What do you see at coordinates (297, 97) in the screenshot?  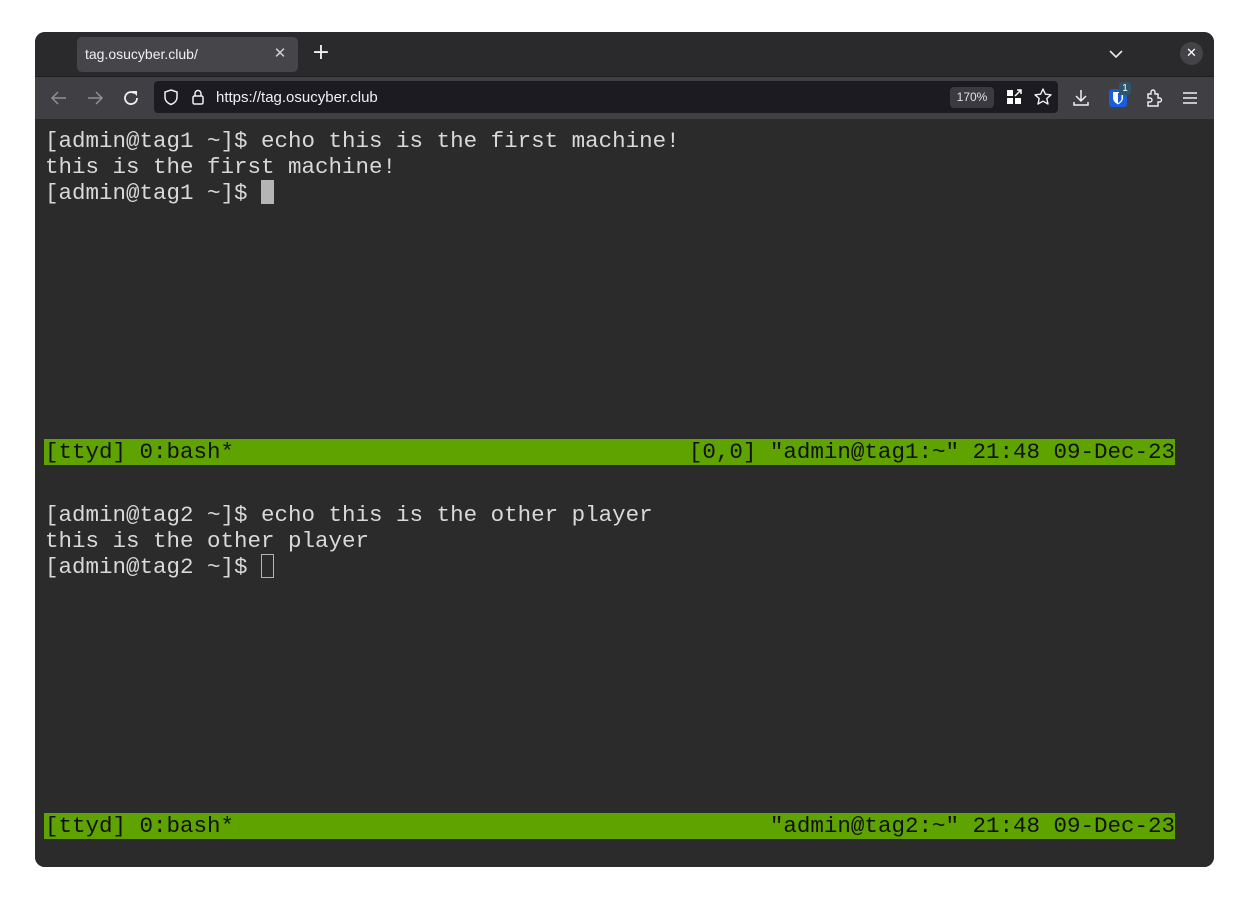 I see `url-text: https://tag.osucyber.club` at bounding box center [297, 97].